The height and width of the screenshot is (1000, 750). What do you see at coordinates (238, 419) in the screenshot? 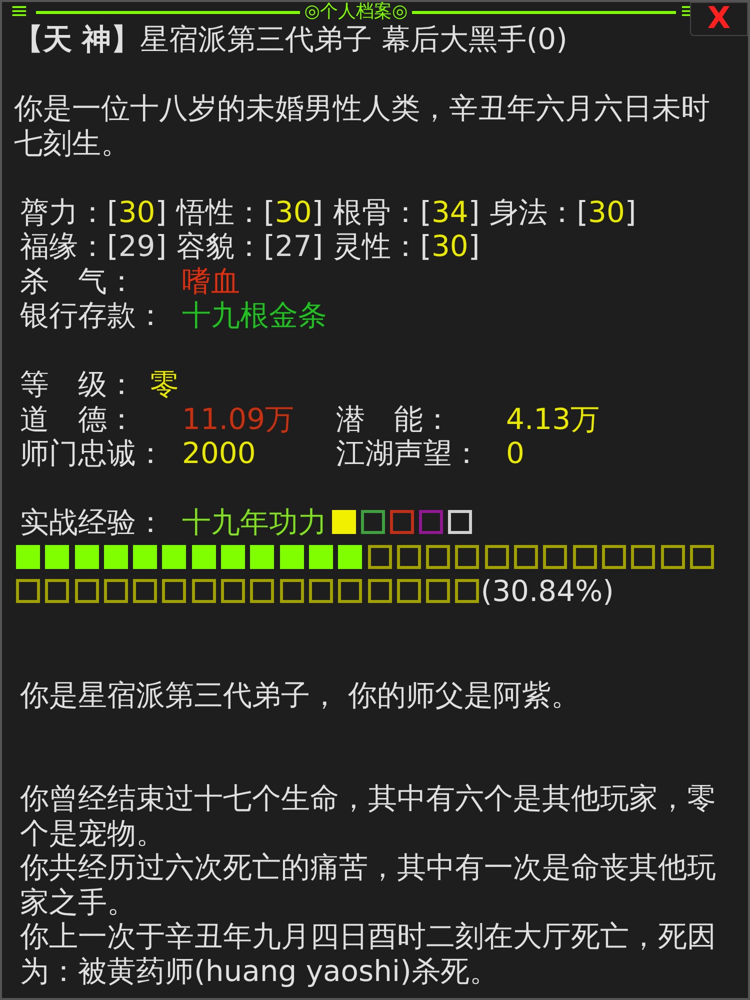
I see `stat-value: 11.09万` at bounding box center [238, 419].